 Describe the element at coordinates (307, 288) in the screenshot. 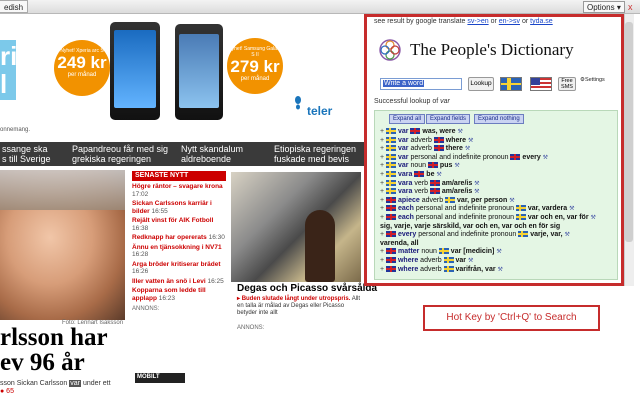

I see `painting-headline: Degas och Picasso svårsålda` at that location.